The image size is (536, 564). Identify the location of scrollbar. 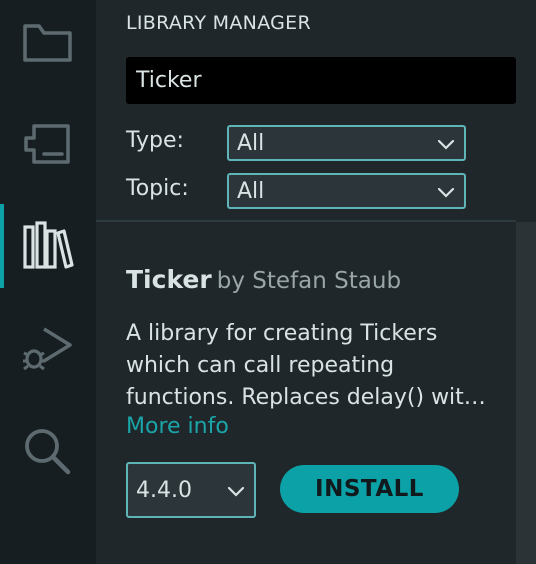
(526, 393).